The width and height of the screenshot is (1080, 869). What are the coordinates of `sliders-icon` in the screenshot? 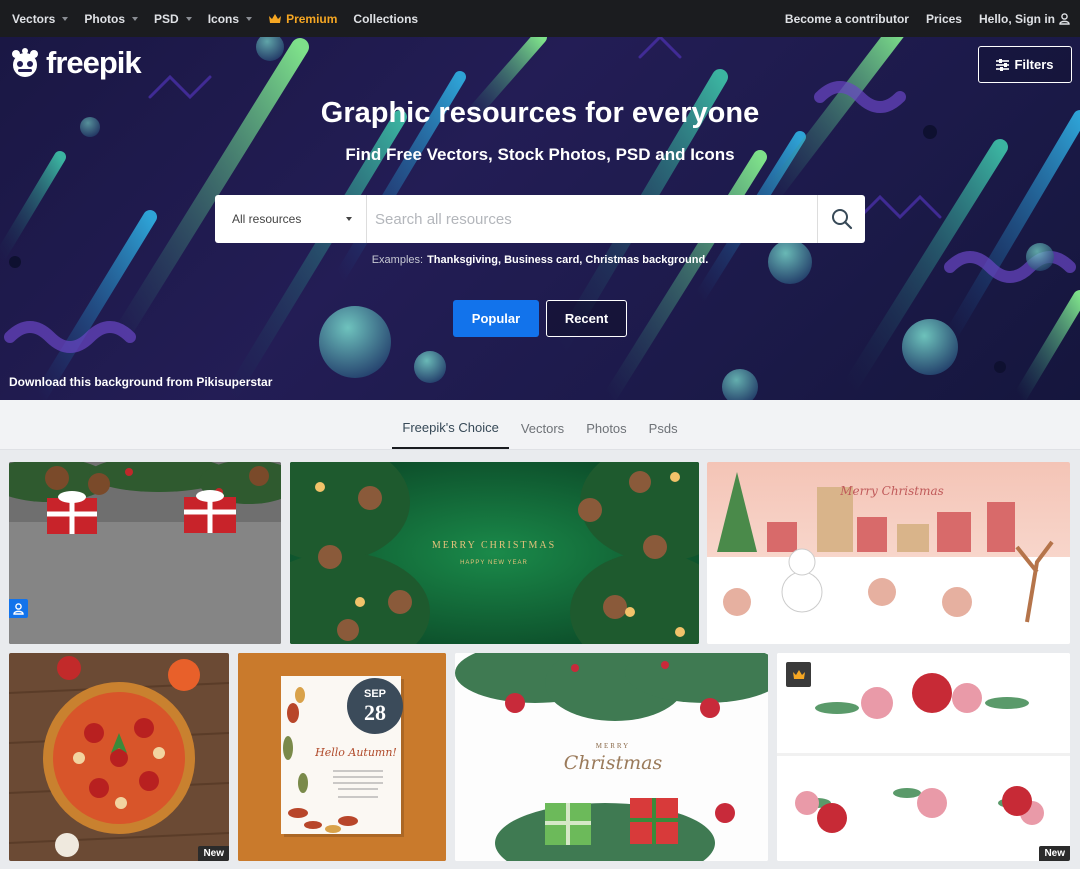 It's located at (1003, 64).